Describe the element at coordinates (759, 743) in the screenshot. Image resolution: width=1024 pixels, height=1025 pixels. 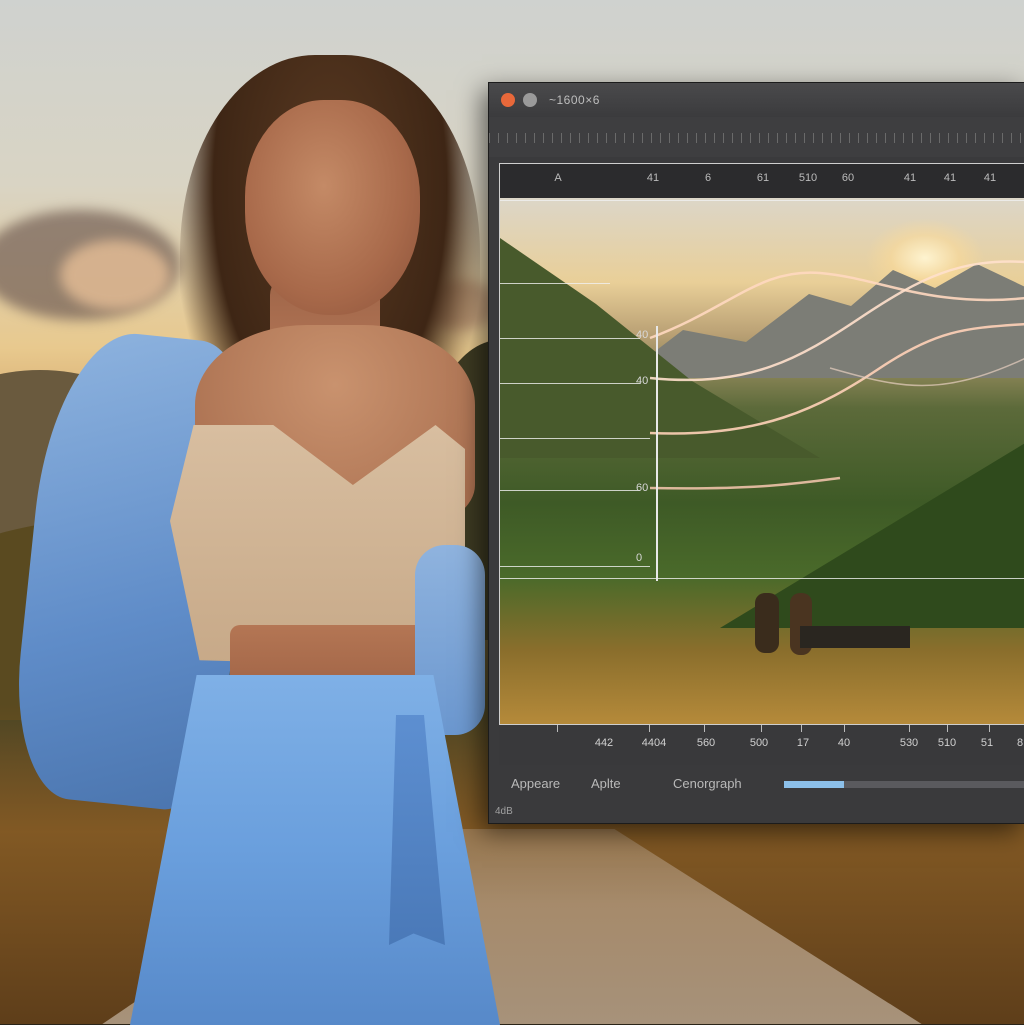
I see `ruler-label: 500` at that location.